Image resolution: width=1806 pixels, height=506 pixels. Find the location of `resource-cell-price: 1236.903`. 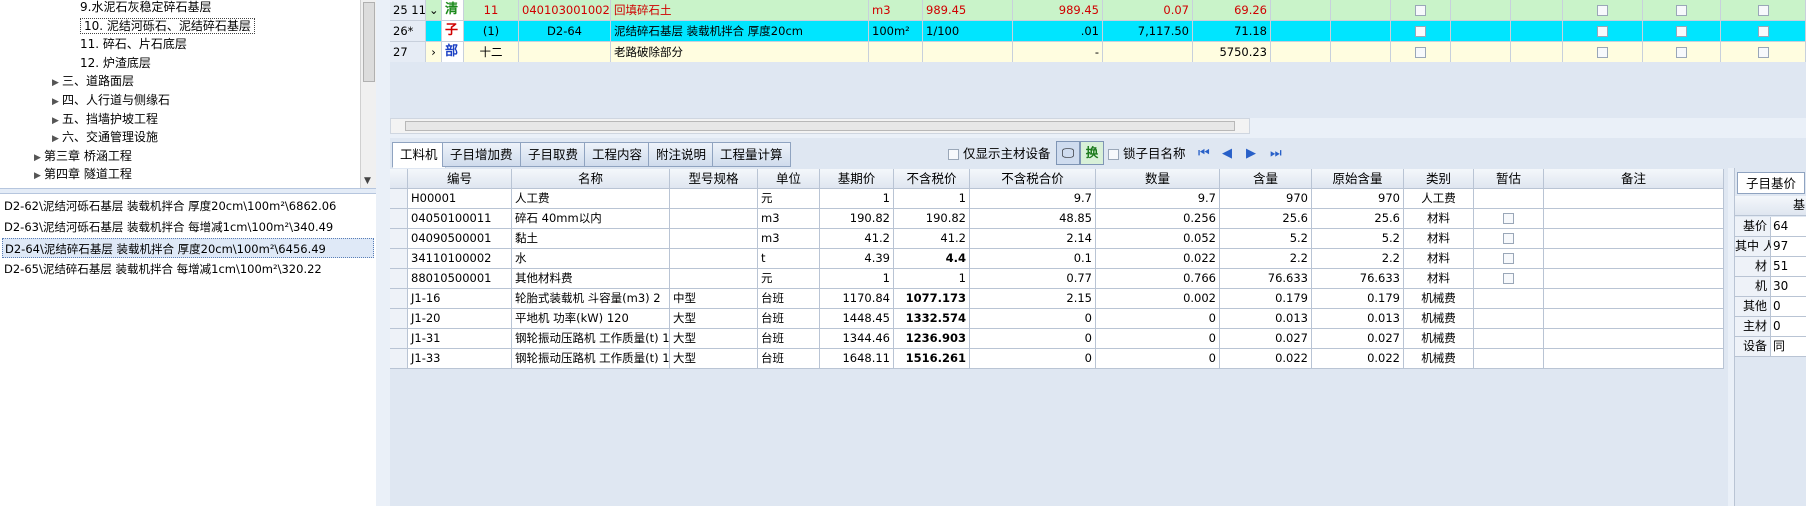

resource-cell-price: 1236.903 is located at coordinates (932, 339).